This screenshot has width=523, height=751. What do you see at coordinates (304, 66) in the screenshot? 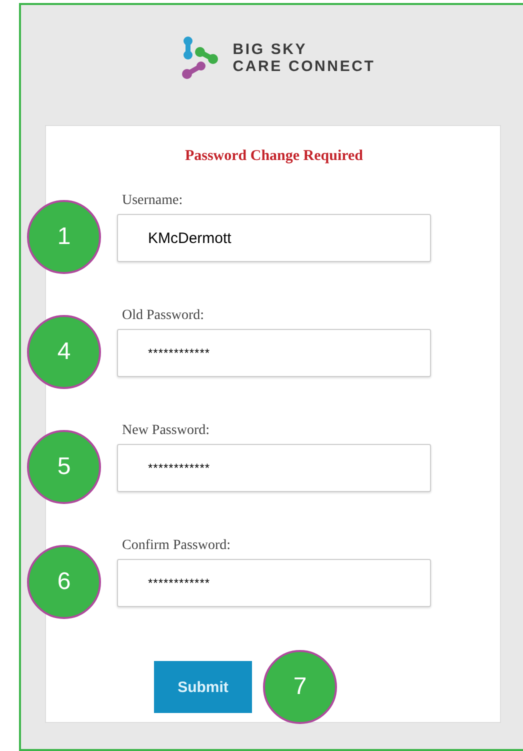
I see `logo-text: CARE CONNECT` at bounding box center [304, 66].